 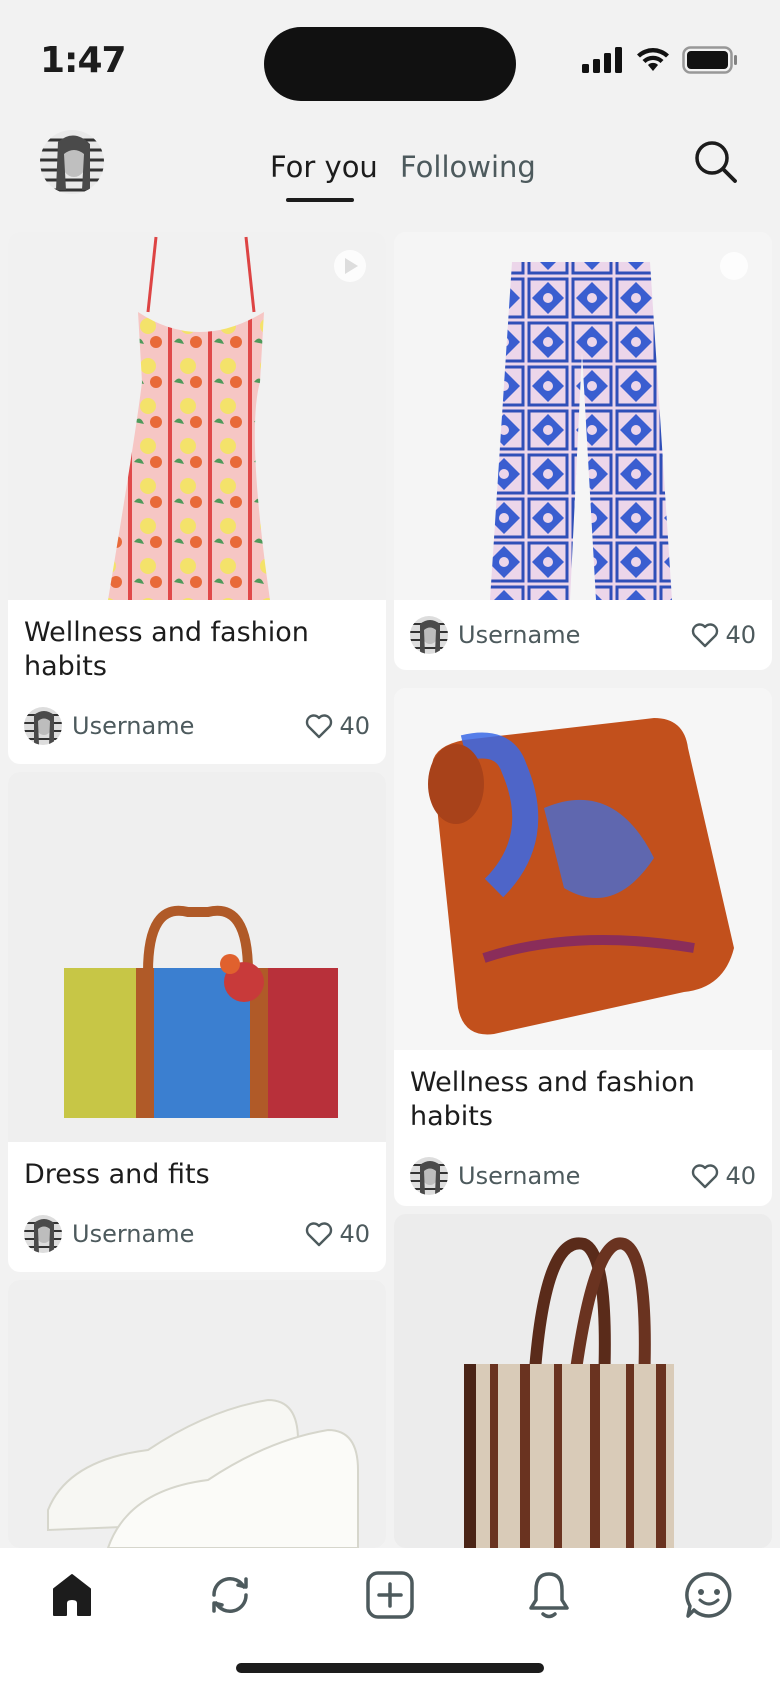 I want to click on bottom-navigation, so click(x=390, y=1618).